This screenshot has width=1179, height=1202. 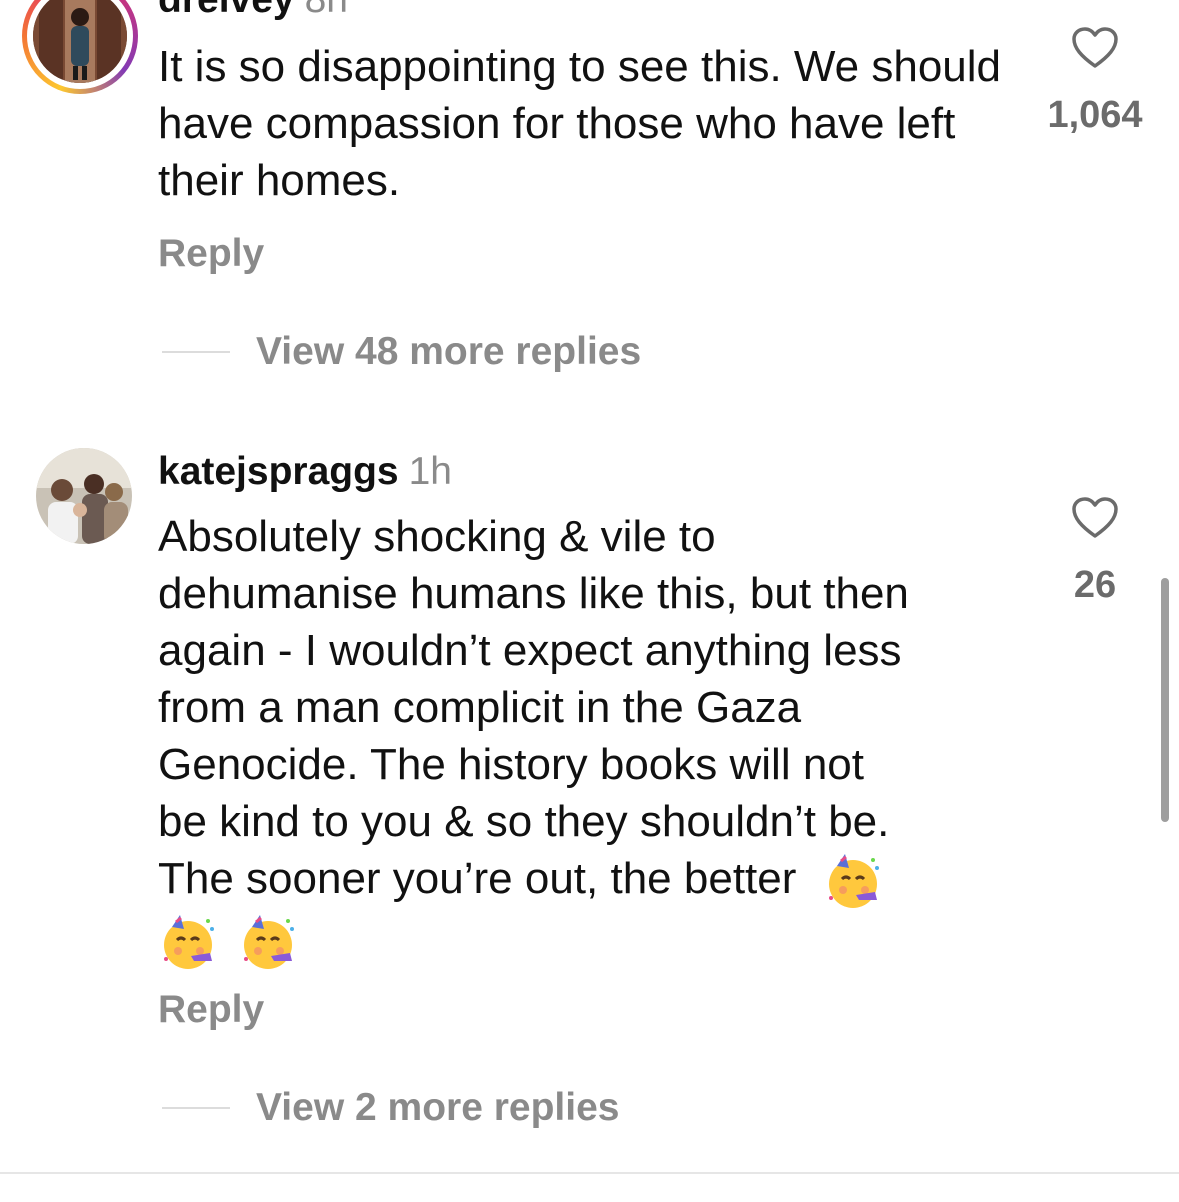 I want to click on comment-time: 1h, so click(x=430, y=471).